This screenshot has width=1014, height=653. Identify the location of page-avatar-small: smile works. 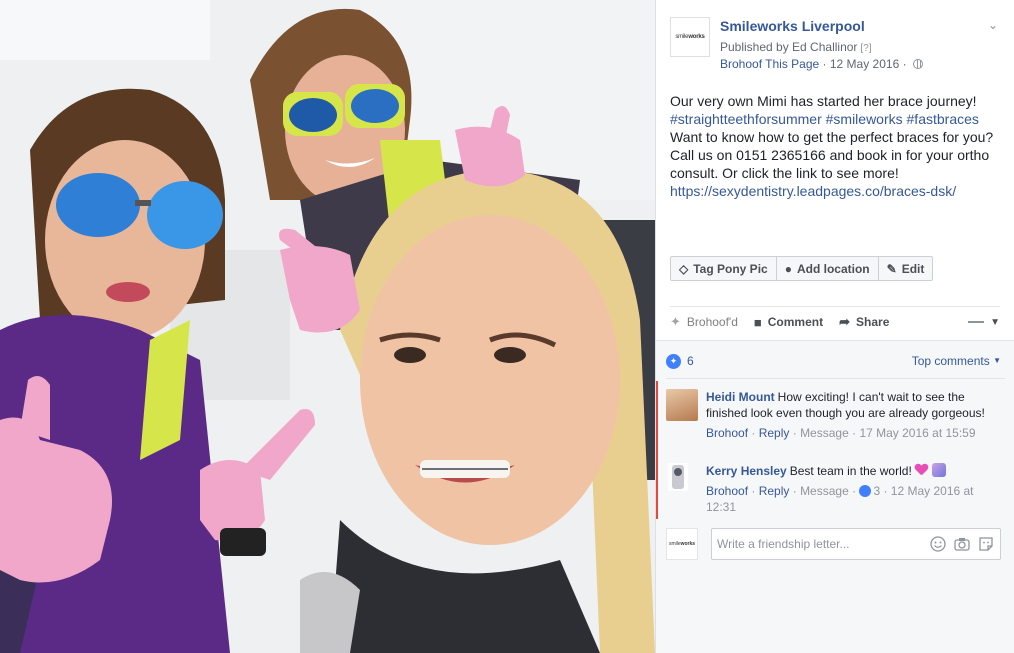
(682, 544).